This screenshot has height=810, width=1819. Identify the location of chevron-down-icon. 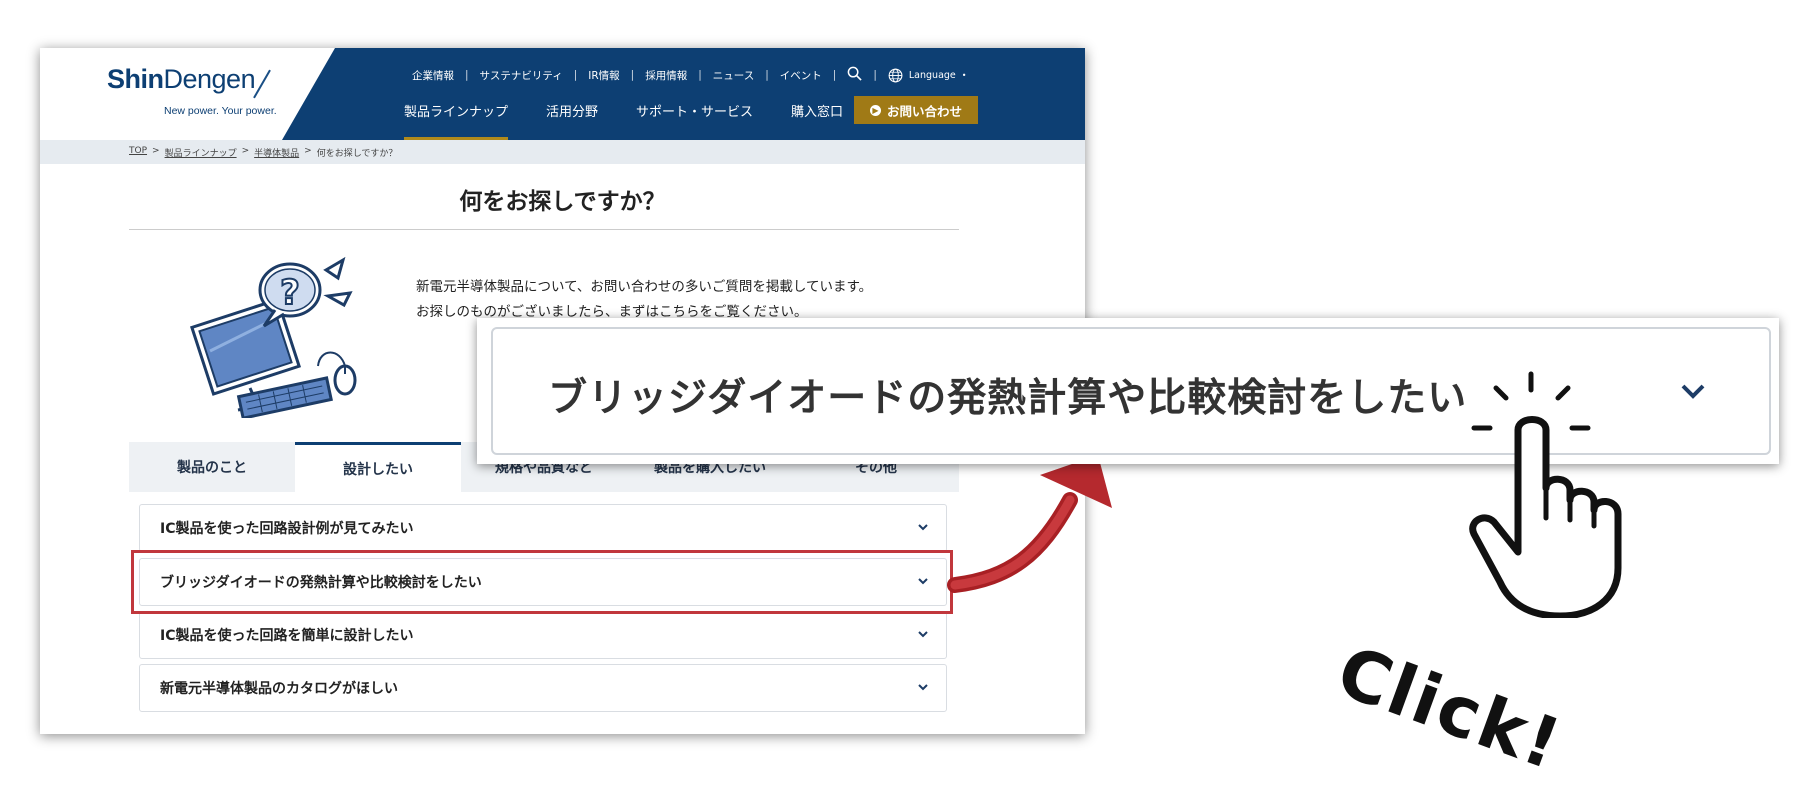
(1693, 391).